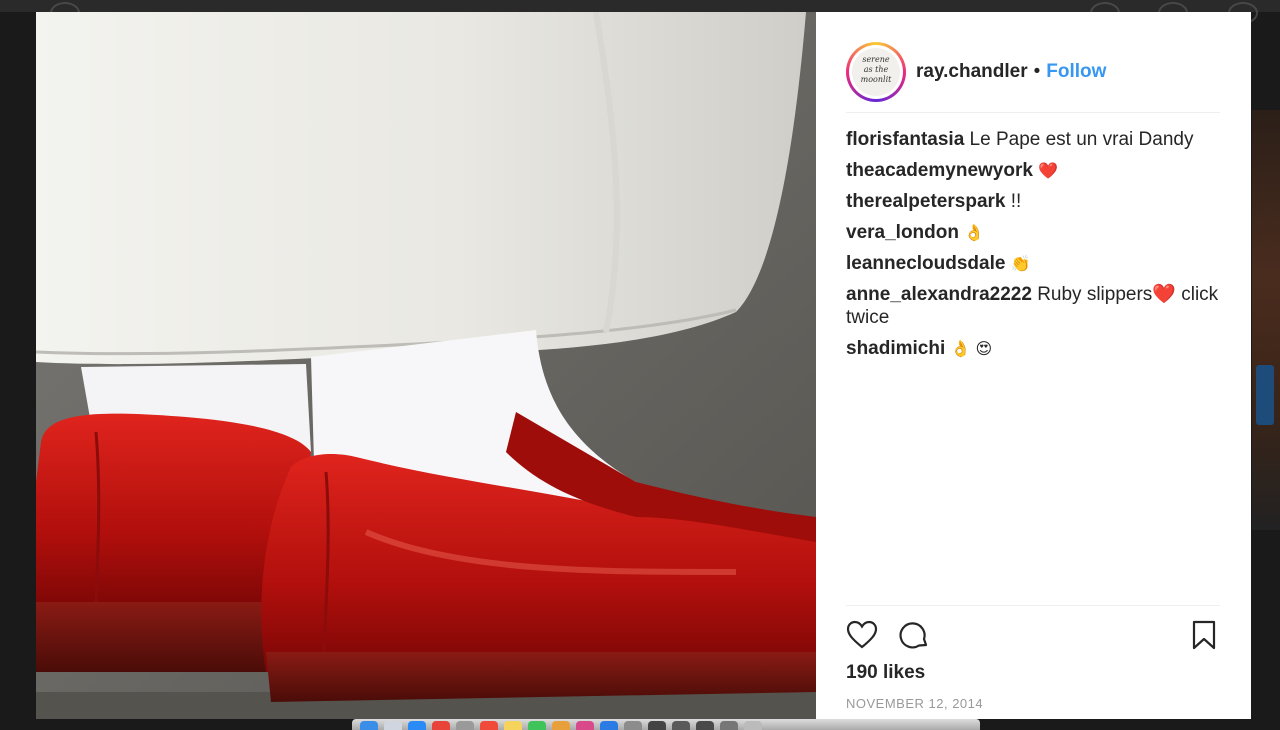 The height and width of the screenshot is (730, 1280). I want to click on calendar-icon, so click(489, 725).